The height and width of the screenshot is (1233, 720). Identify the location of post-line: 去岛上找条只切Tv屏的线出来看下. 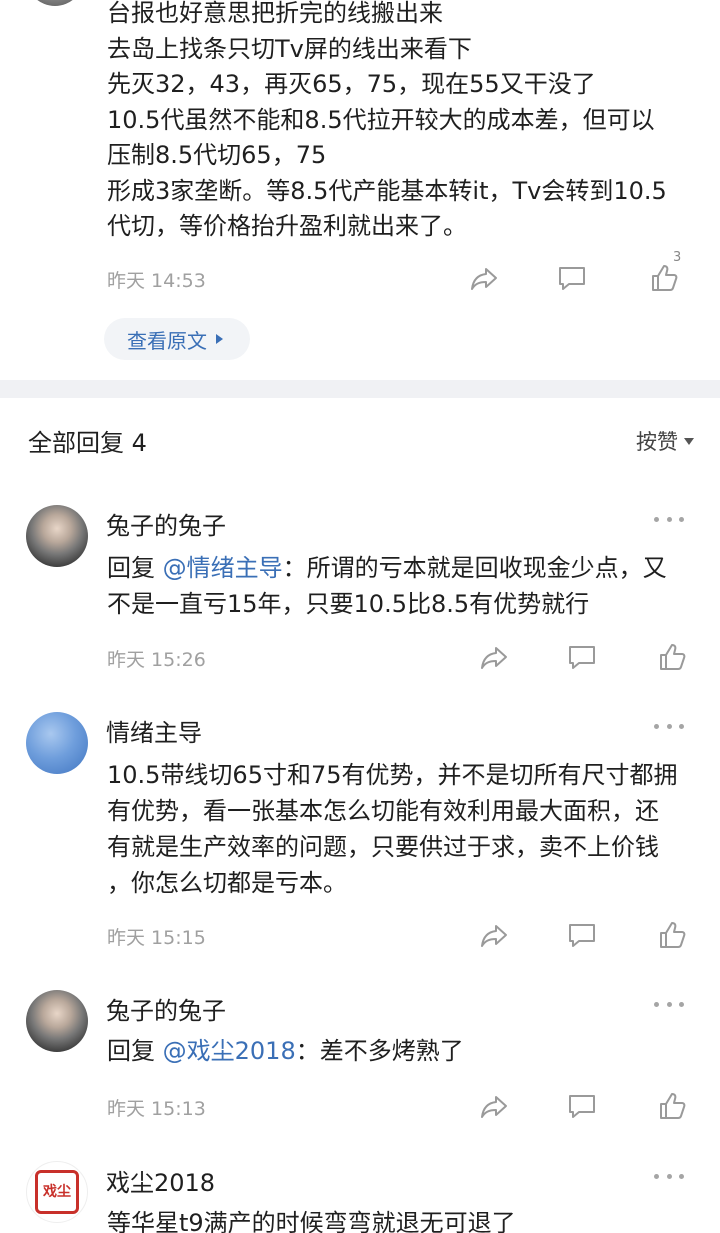
(289, 48).